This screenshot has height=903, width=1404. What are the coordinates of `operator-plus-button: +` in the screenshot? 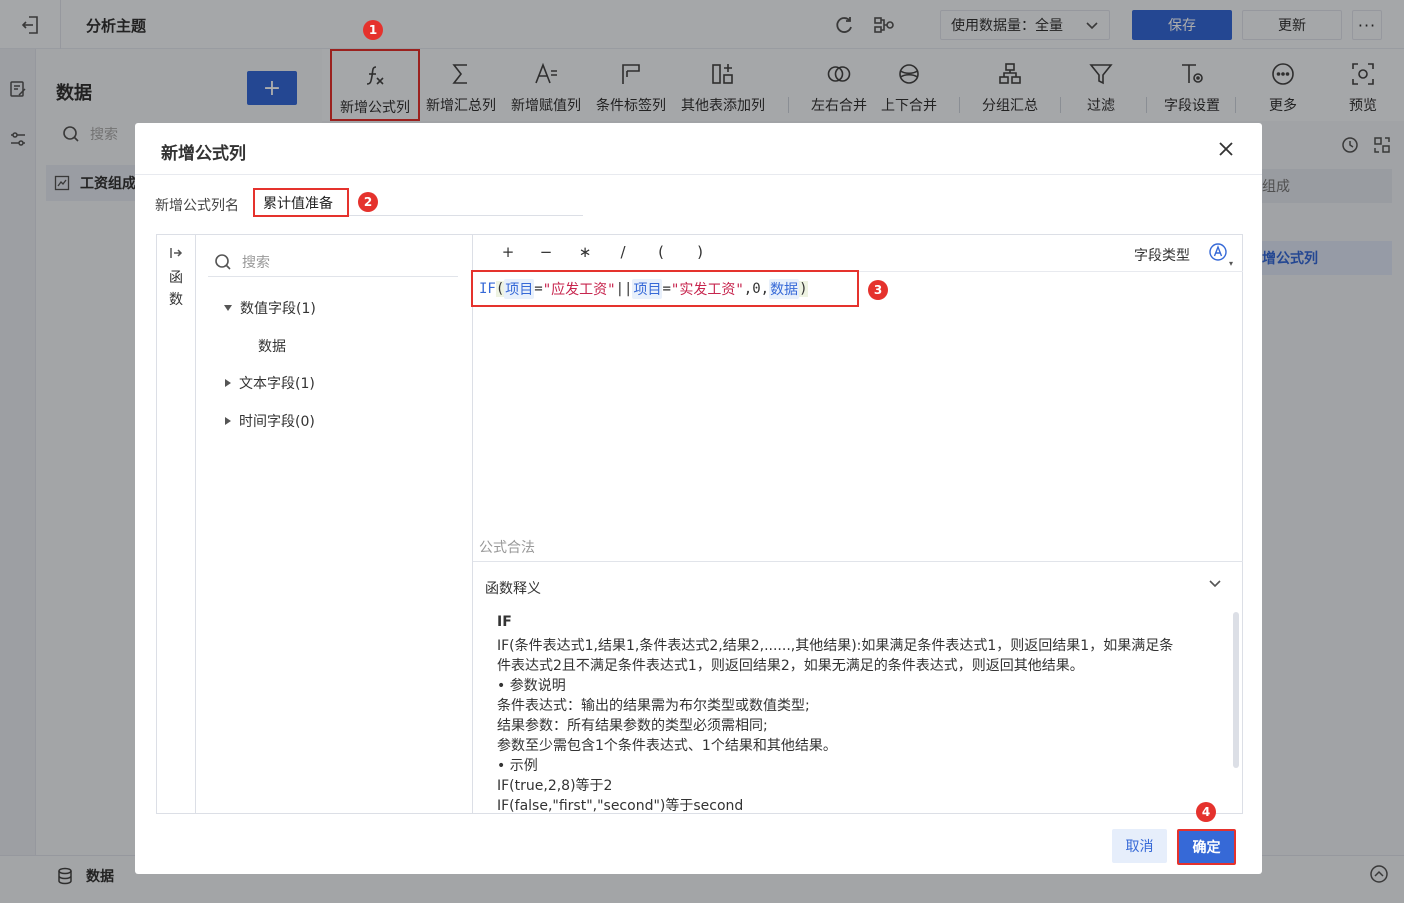 It's located at (508, 252).